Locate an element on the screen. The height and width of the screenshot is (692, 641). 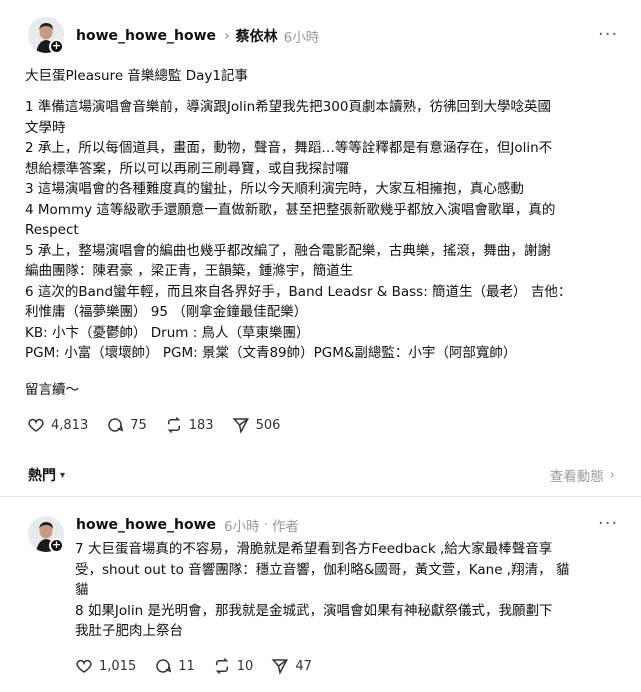
closing-text: 留言續～ is located at coordinates (52, 390).